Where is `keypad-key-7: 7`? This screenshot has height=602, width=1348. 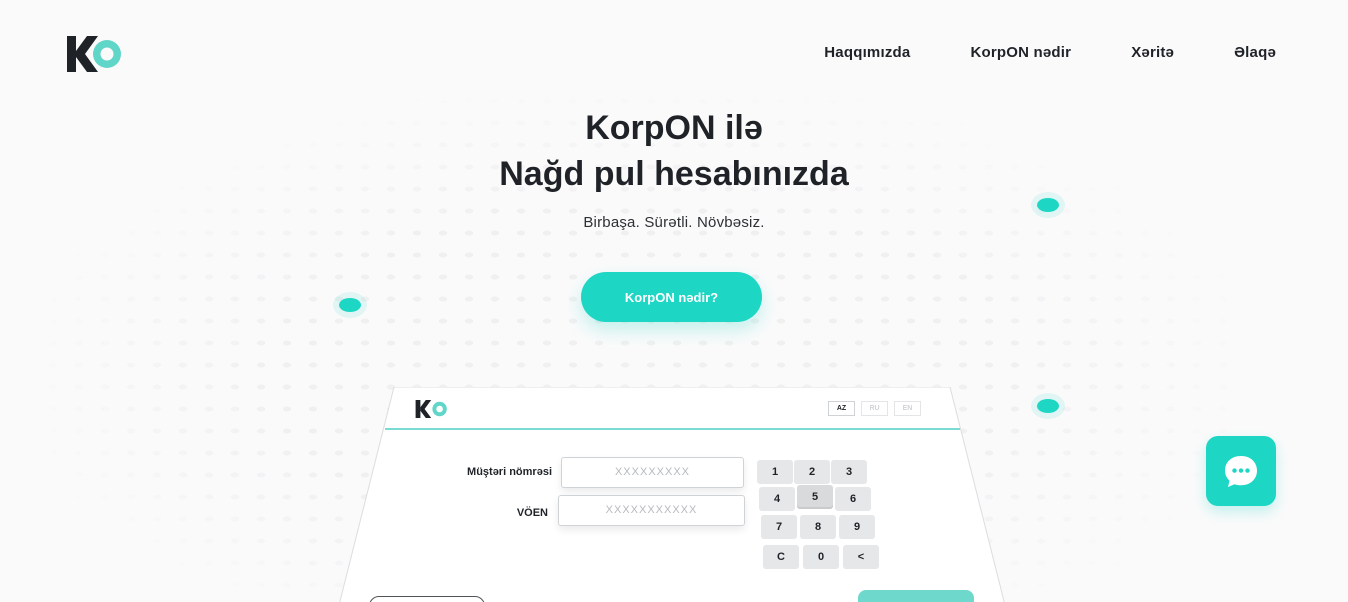
keypad-key-7: 7 is located at coordinates (779, 527).